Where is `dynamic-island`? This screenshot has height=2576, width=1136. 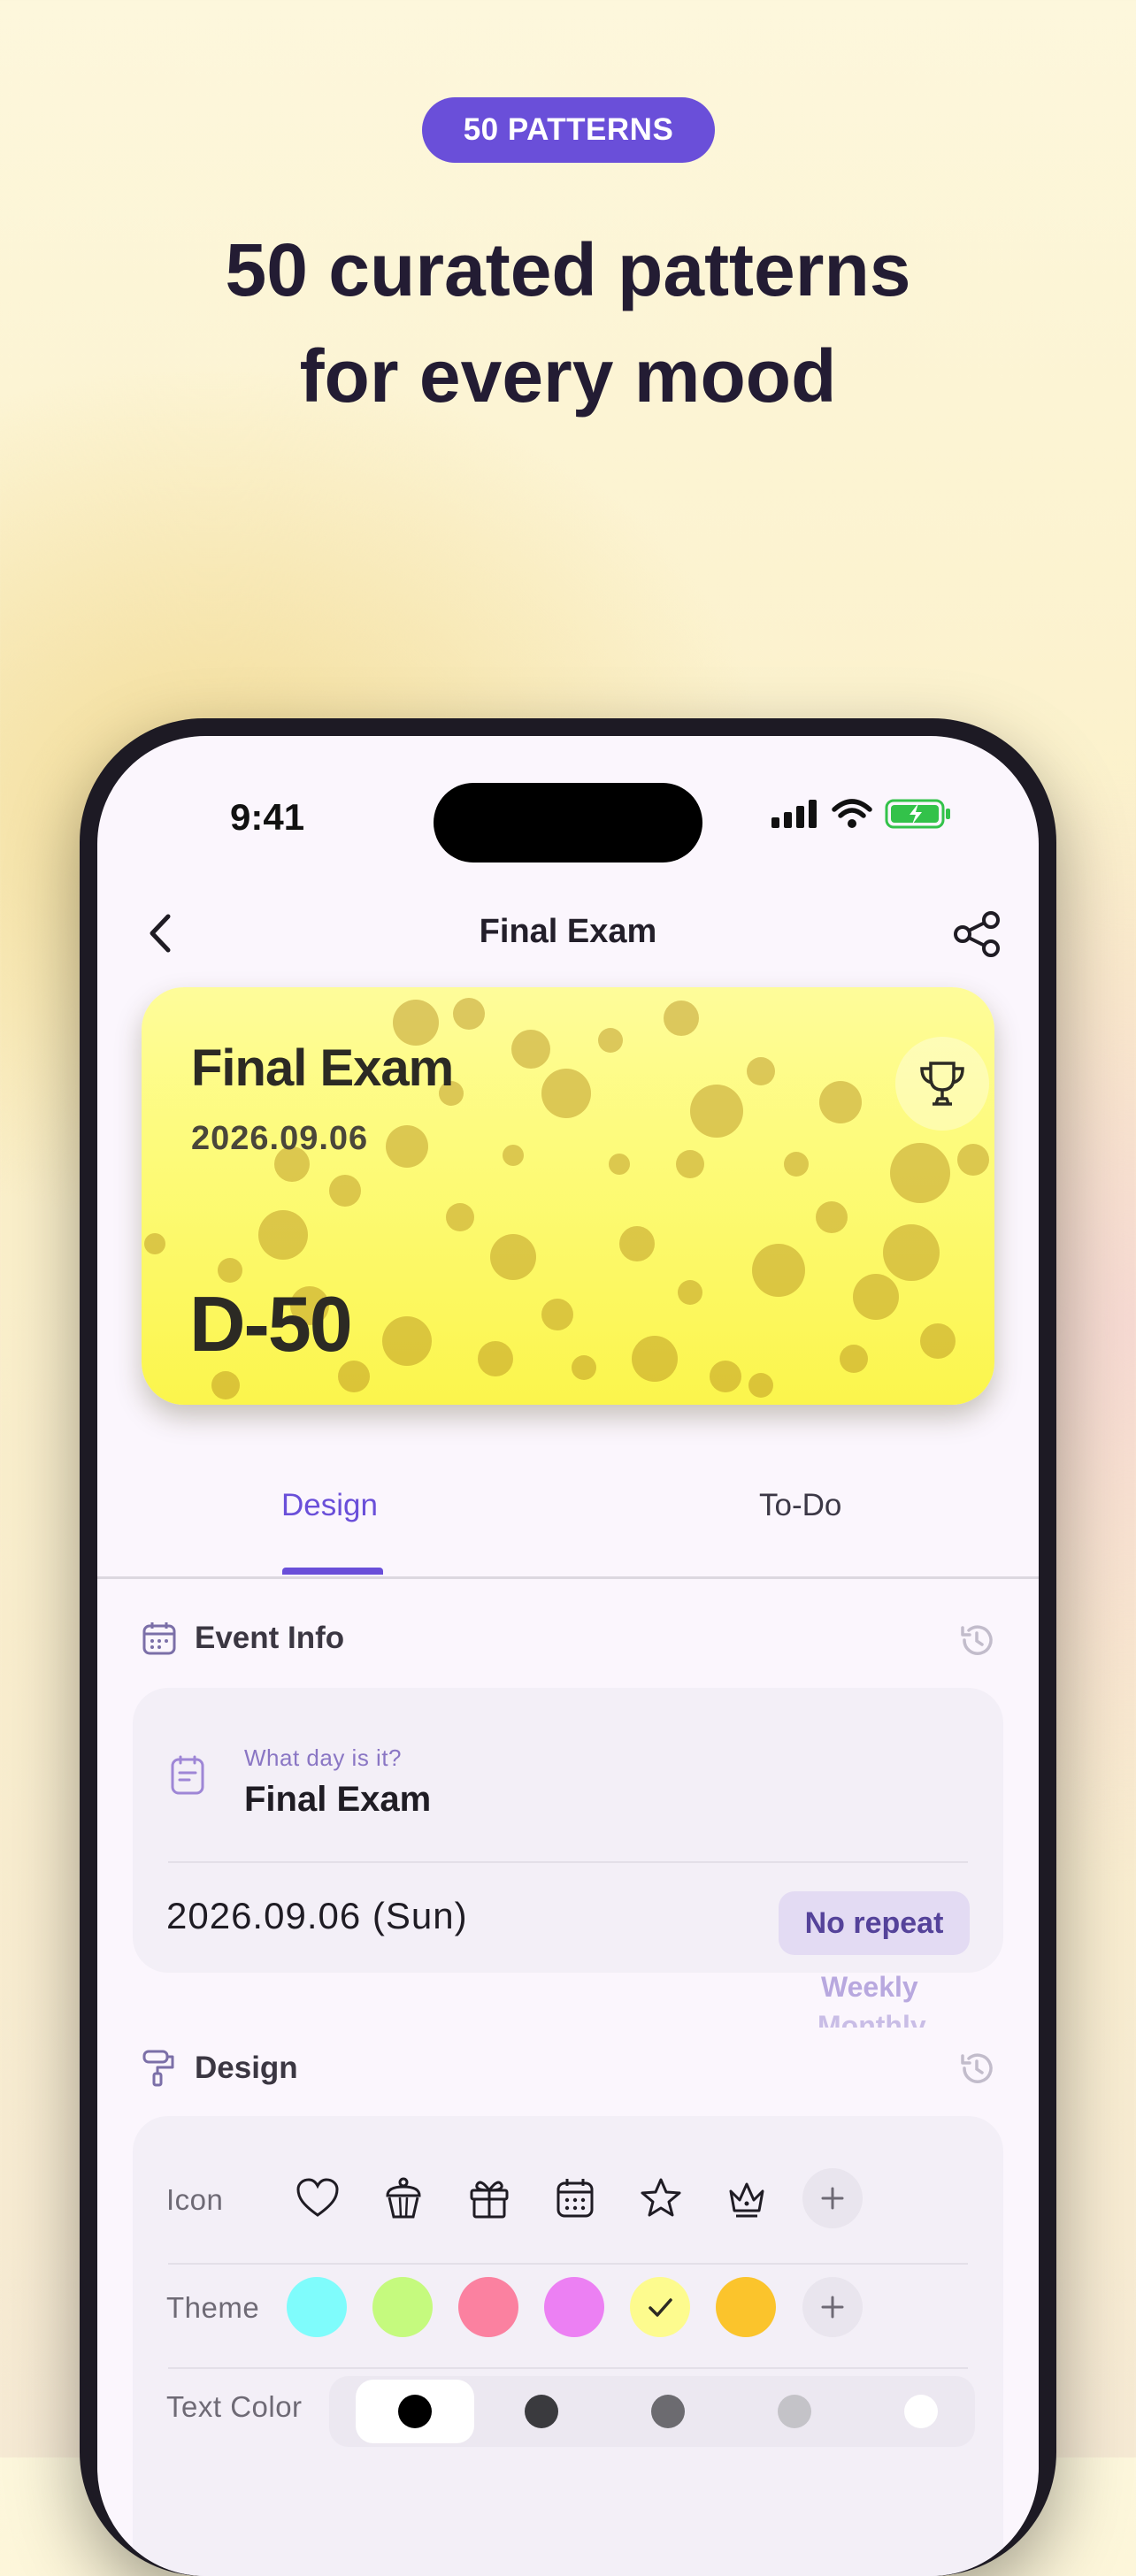
dynamic-island is located at coordinates (568, 822).